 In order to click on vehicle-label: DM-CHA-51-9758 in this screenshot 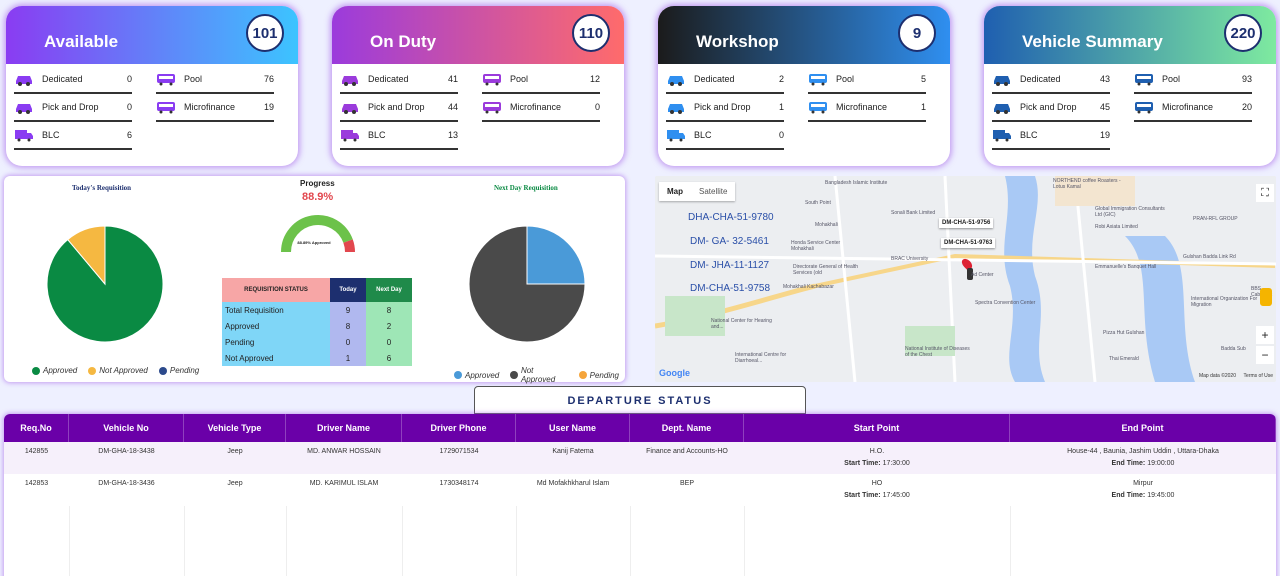, I will do `click(730, 288)`.